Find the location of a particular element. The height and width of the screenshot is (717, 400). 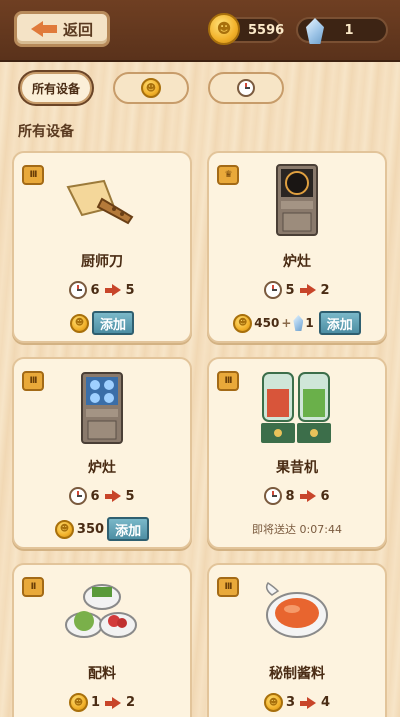

time-upgrade: 5 2 is located at coordinates (297, 290).